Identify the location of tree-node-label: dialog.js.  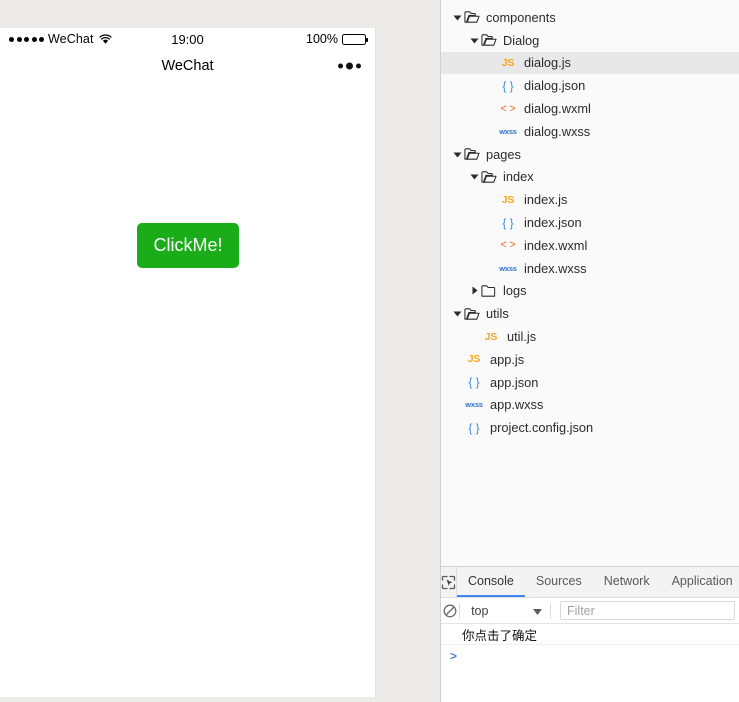
(547, 63).